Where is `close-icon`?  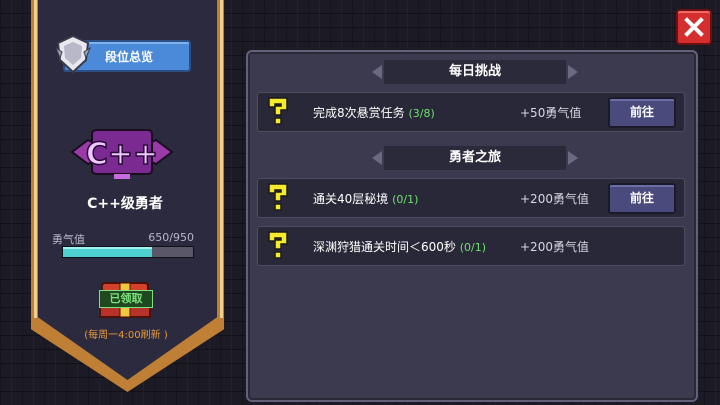 close-icon is located at coordinates (694, 27).